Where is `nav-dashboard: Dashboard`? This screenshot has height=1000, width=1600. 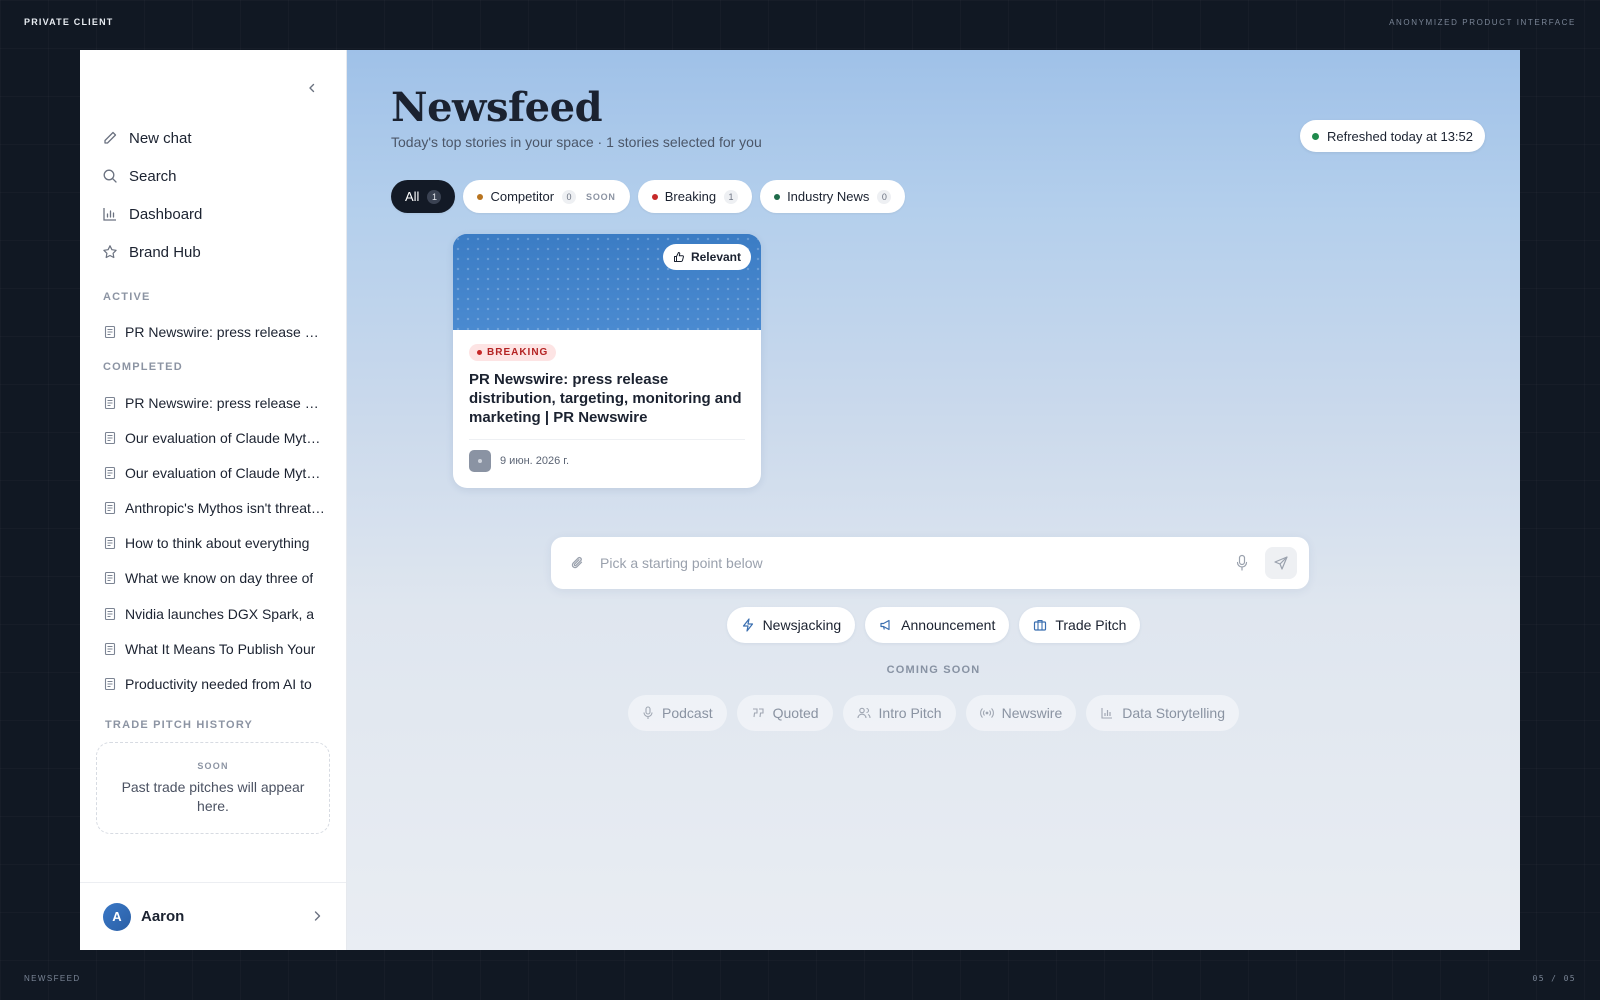
nav-dashboard: Dashboard is located at coordinates (212, 214).